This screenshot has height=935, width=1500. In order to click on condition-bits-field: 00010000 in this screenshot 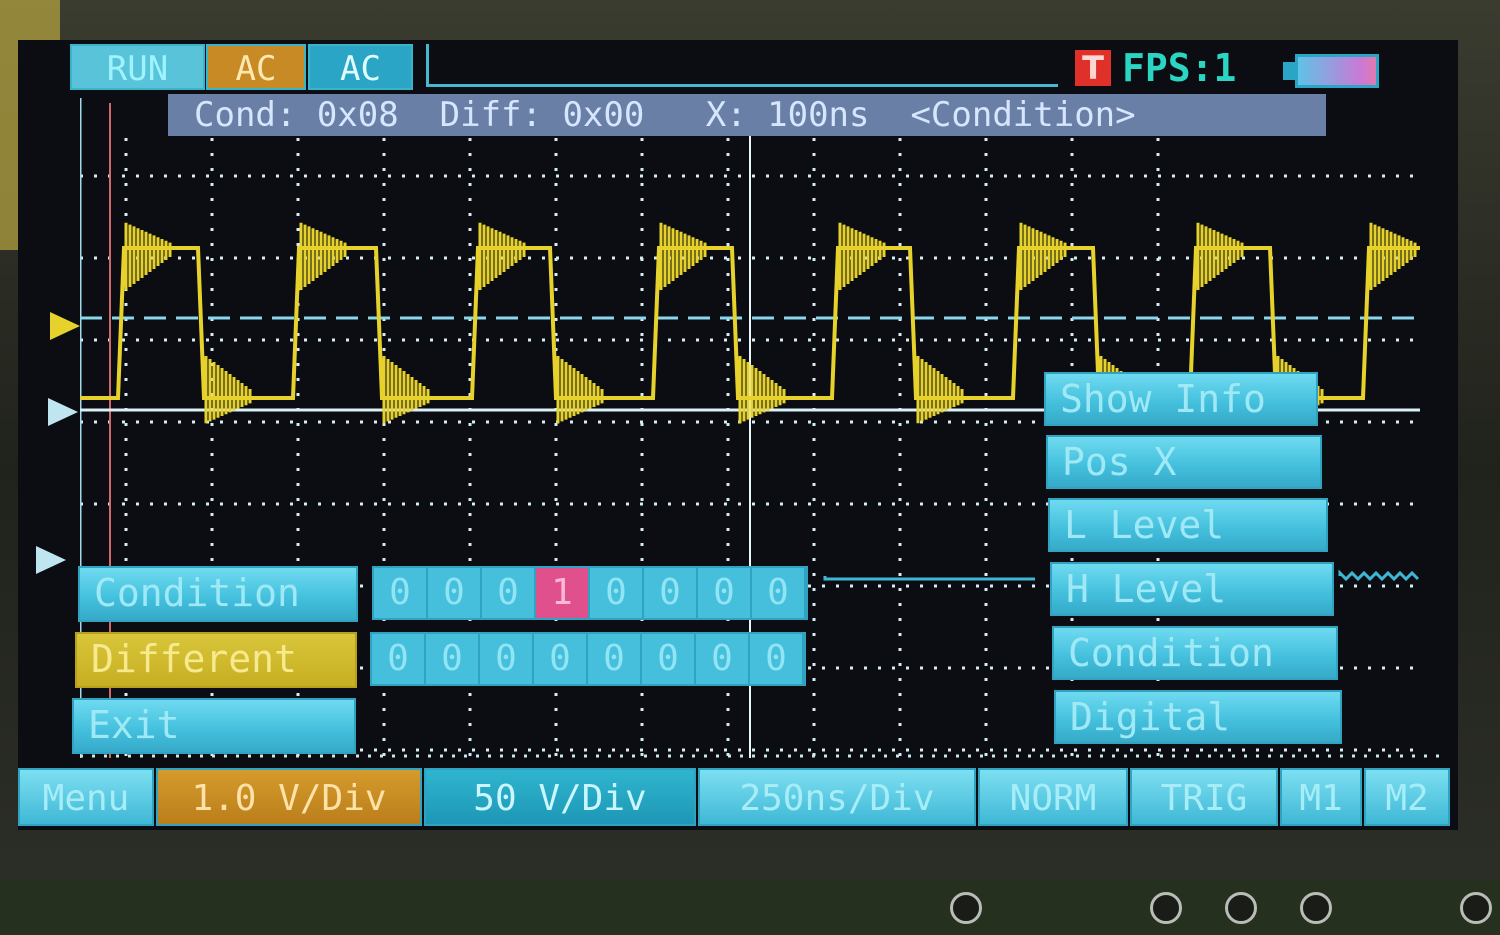, I will do `click(590, 593)`.